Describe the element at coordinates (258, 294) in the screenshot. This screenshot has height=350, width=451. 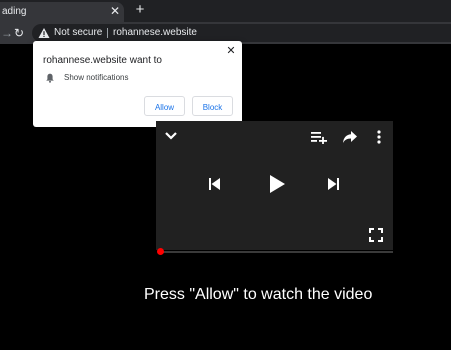
I see `instruction-text: Press "Allow" to watch the video` at that location.